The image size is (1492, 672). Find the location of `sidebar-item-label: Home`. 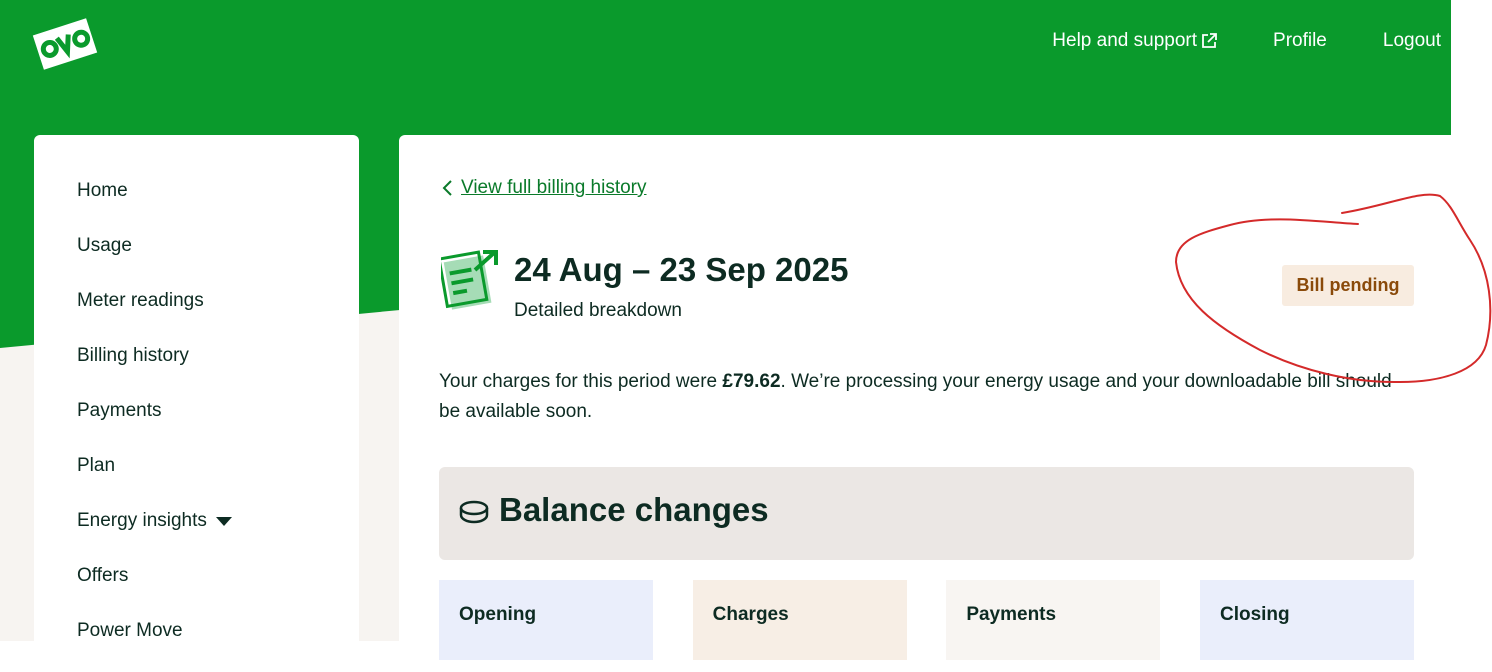

sidebar-item-label: Home is located at coordinates (102, 190).